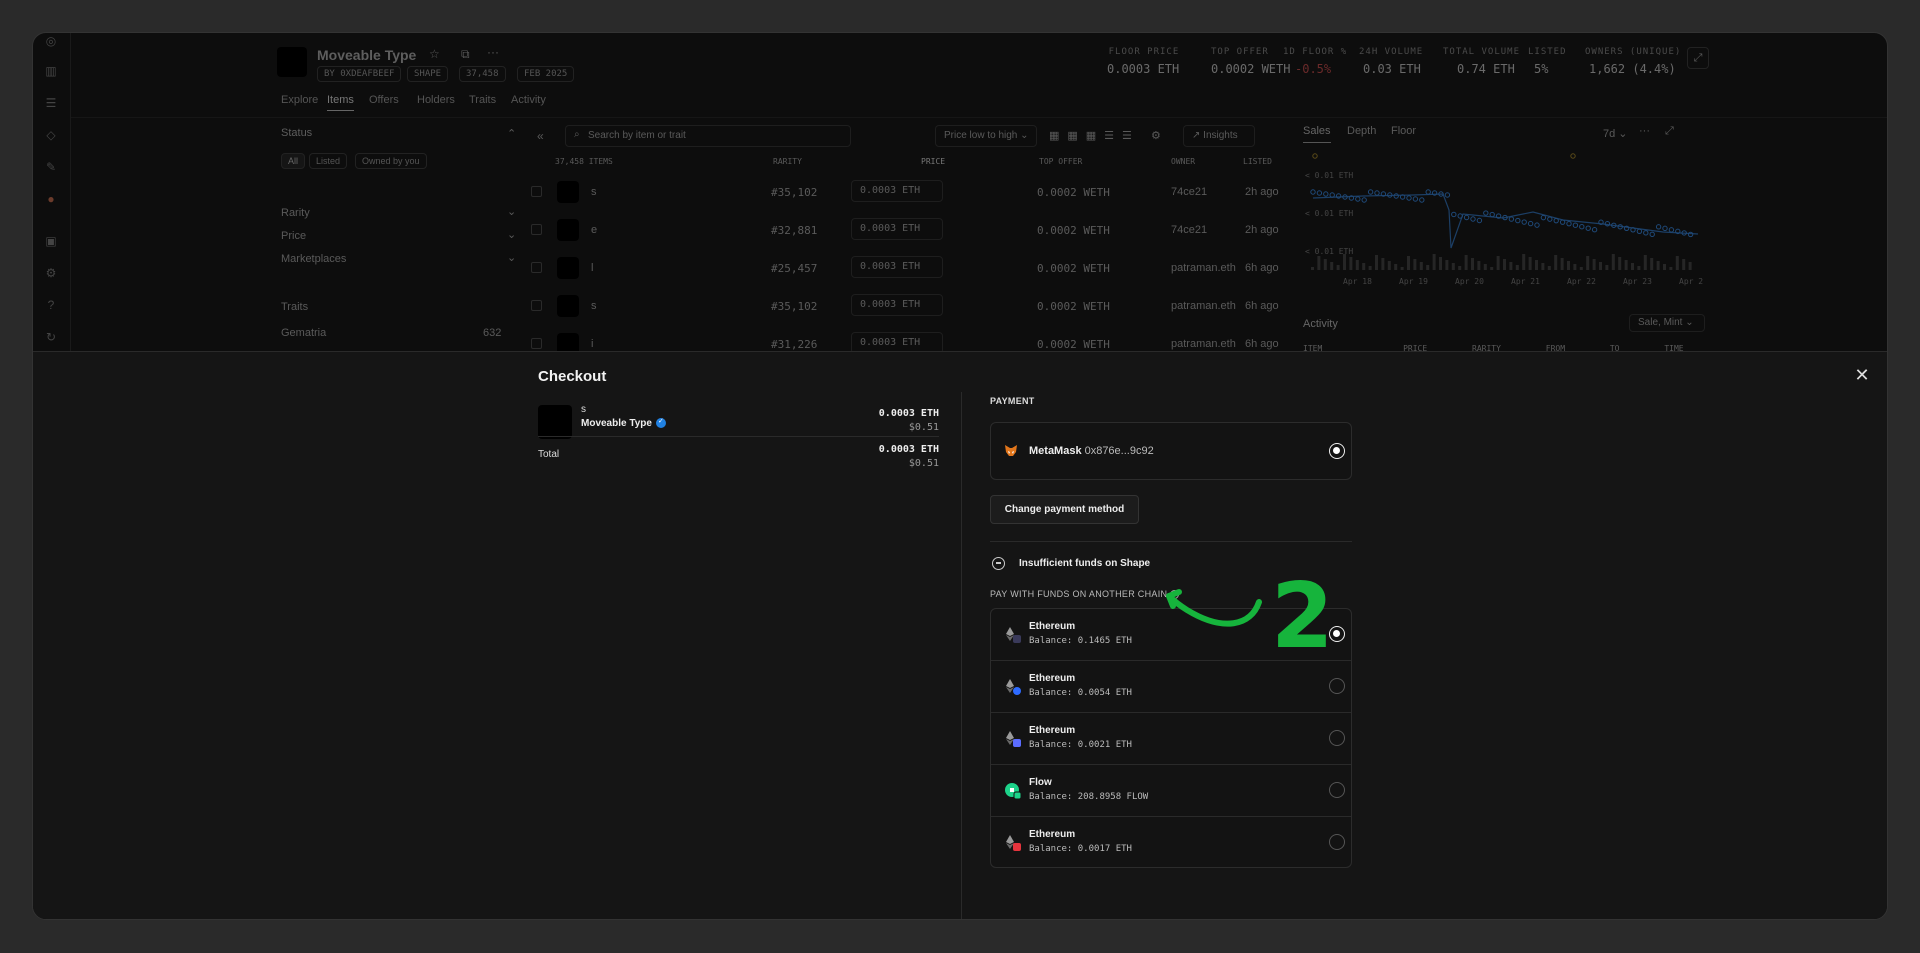 This screenshot has width=1920, height=953. What do you see at coordinates (51, 71) in the screenshot?
I see `chart-icon: ▥` at bounding box center [51, 71].